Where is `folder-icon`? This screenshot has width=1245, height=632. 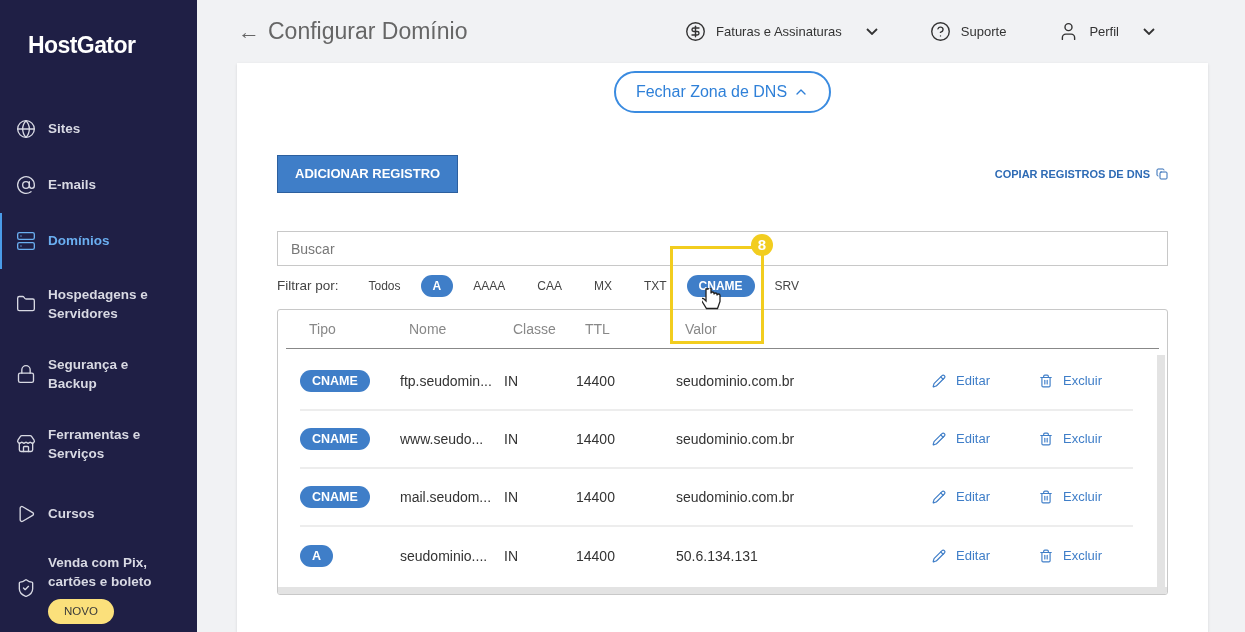 folder-icon is located at coordinates (26, 303).